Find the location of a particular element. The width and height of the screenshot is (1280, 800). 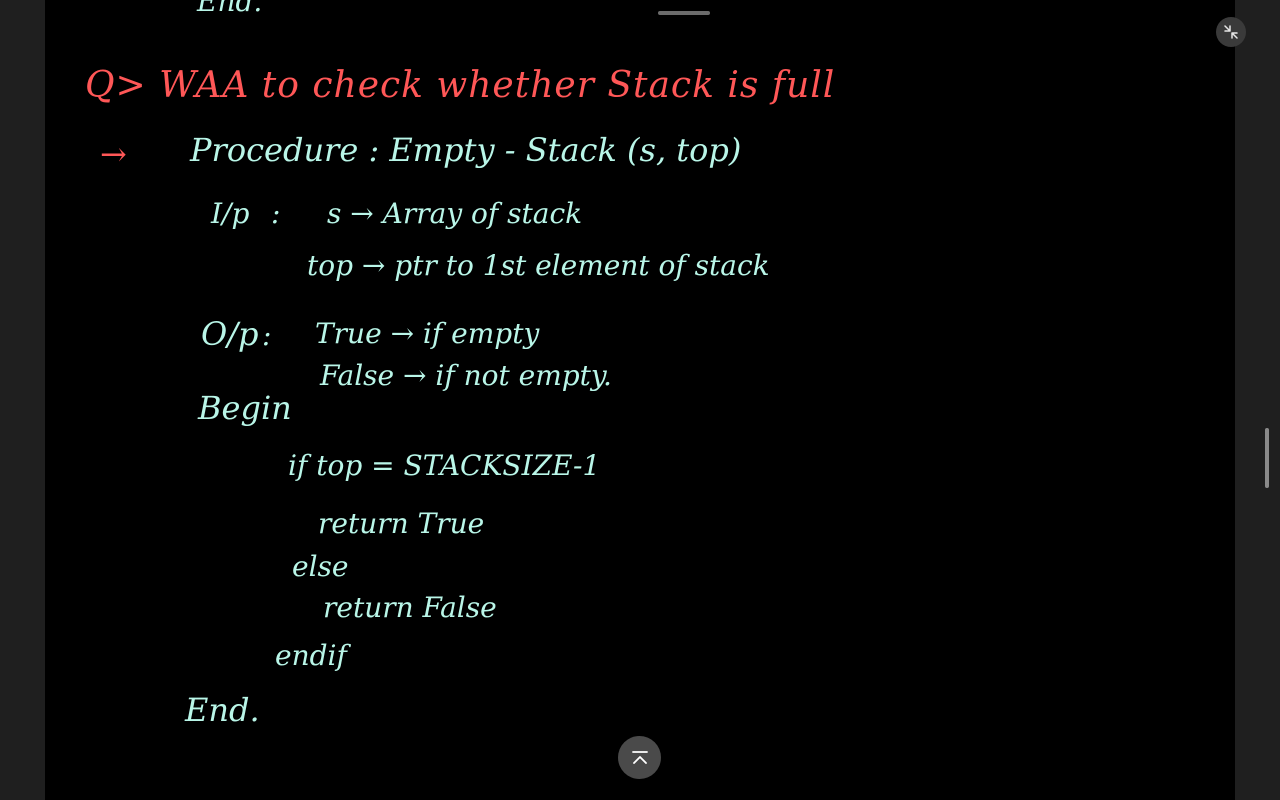

input-colon: : is located at coordinates (276, 213).